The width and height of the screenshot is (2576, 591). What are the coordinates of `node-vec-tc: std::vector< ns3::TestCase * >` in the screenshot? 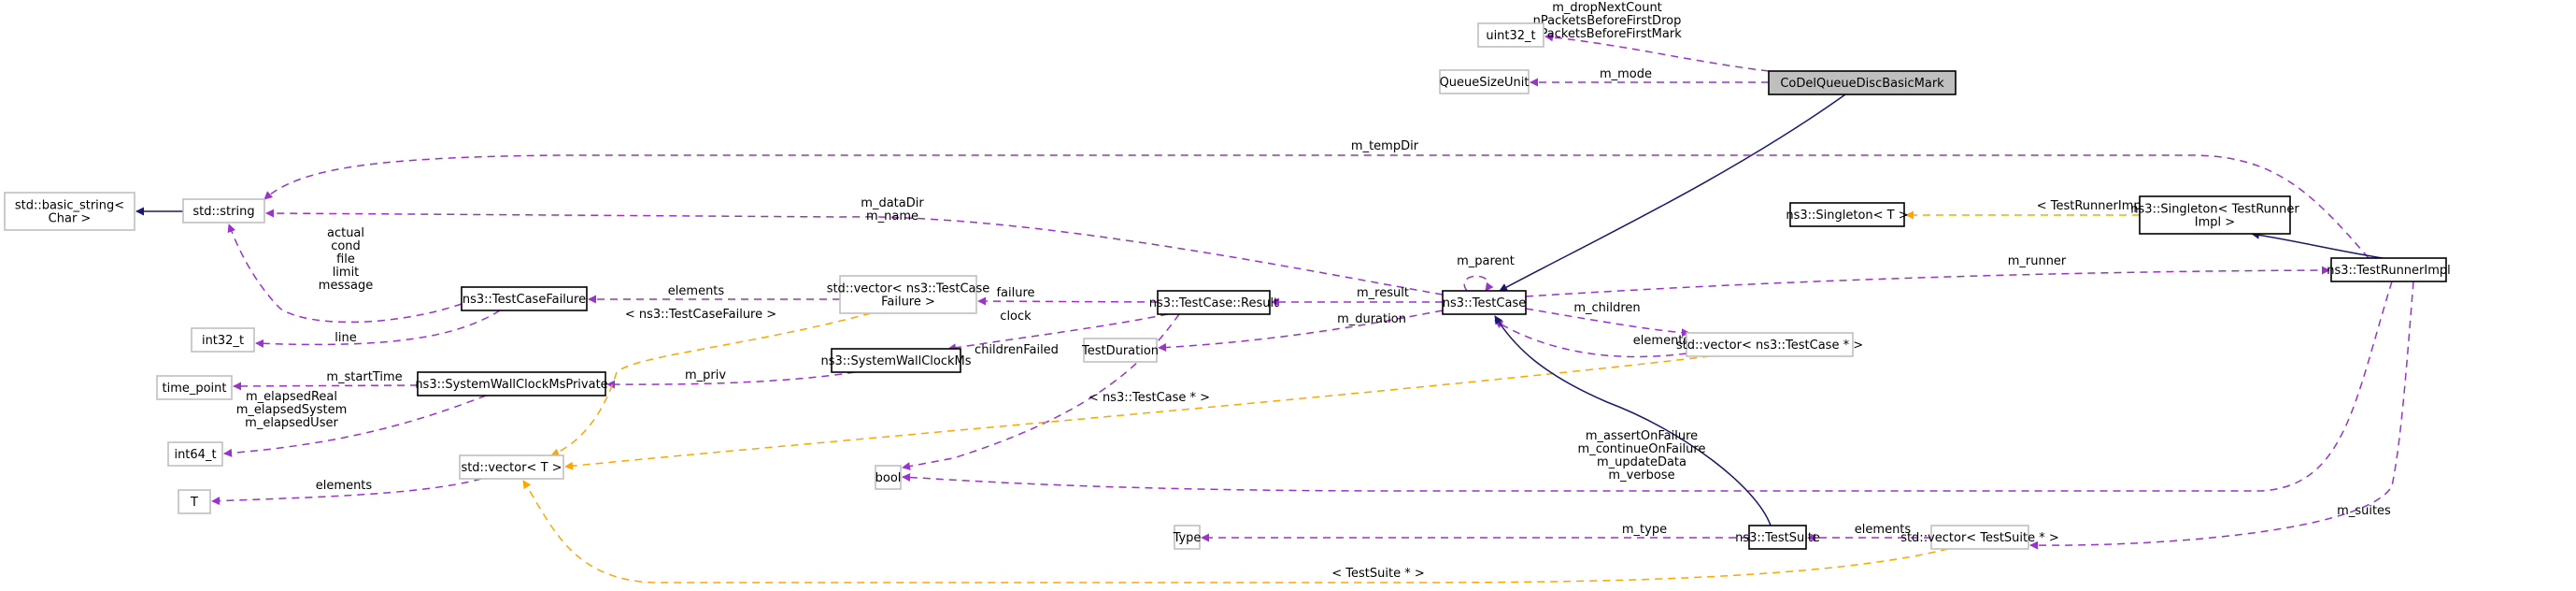 It's located at (1770, 344).